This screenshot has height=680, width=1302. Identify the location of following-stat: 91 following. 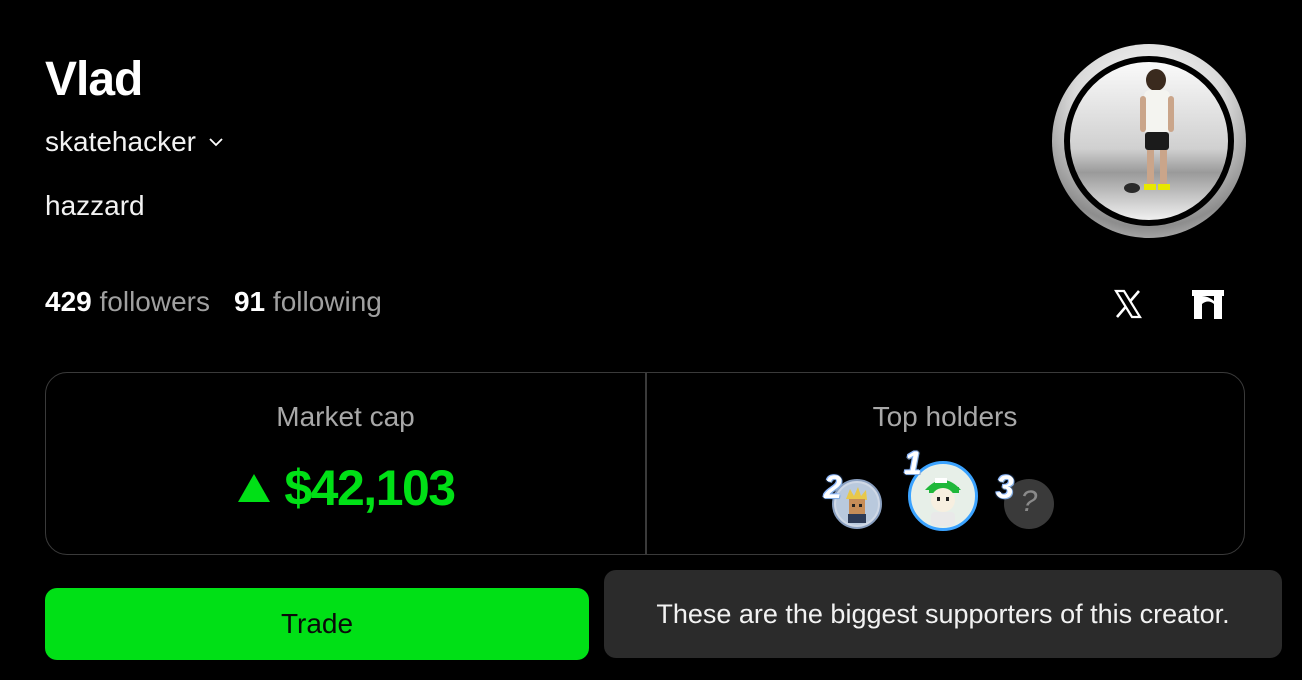
(308, 302).